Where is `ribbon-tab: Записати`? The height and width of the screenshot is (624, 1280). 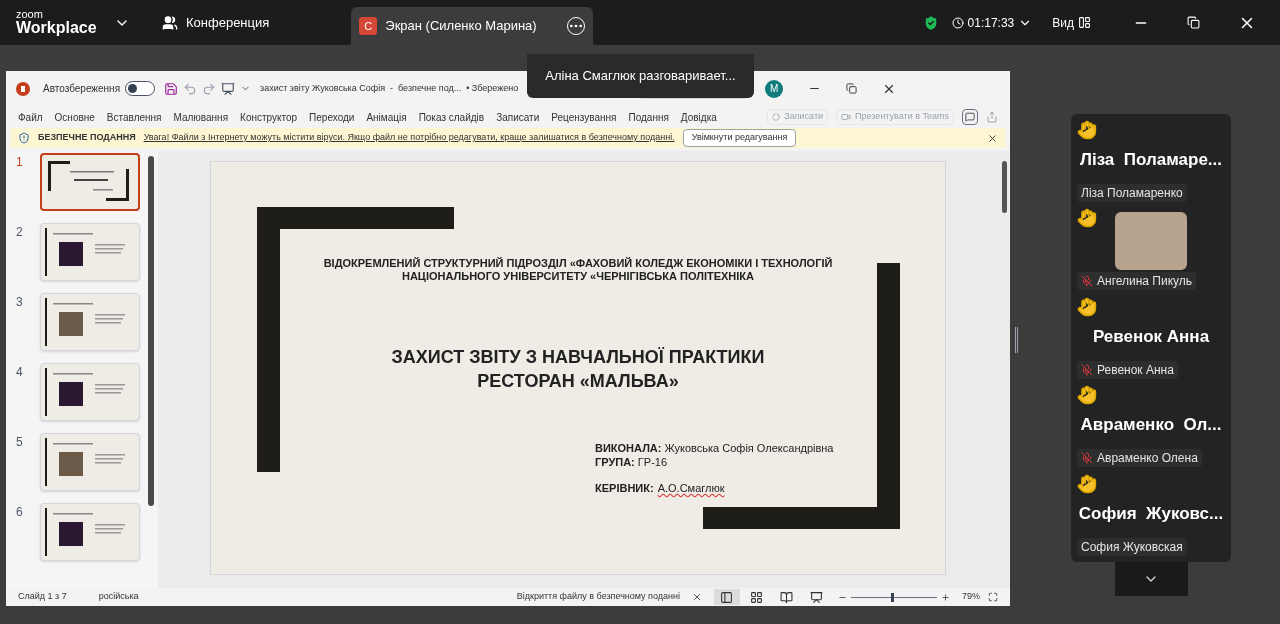
ribbon-tab: Записати is located at coordinates (518, 117).